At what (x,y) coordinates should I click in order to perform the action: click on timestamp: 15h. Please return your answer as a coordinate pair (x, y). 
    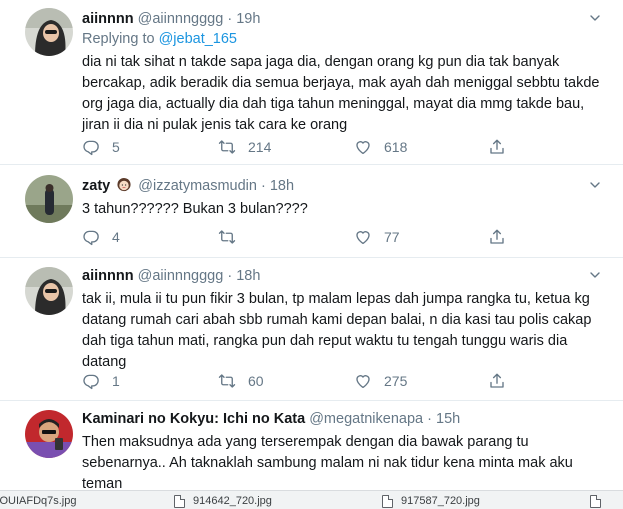
    Looking at the image, I should click on (448, 419).